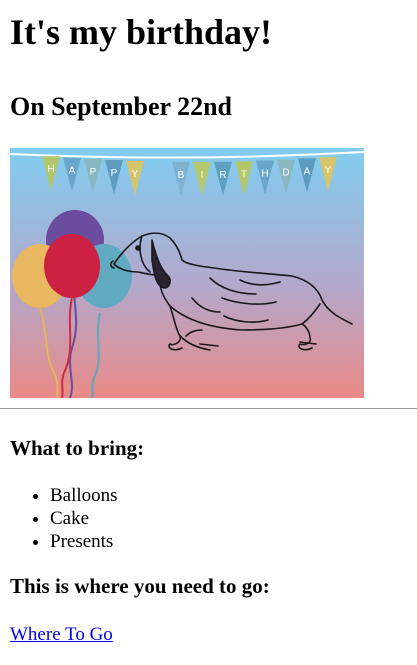 This screenshot has height=665, width=417. I want to click on list-item: Cake, so click(228, 518).